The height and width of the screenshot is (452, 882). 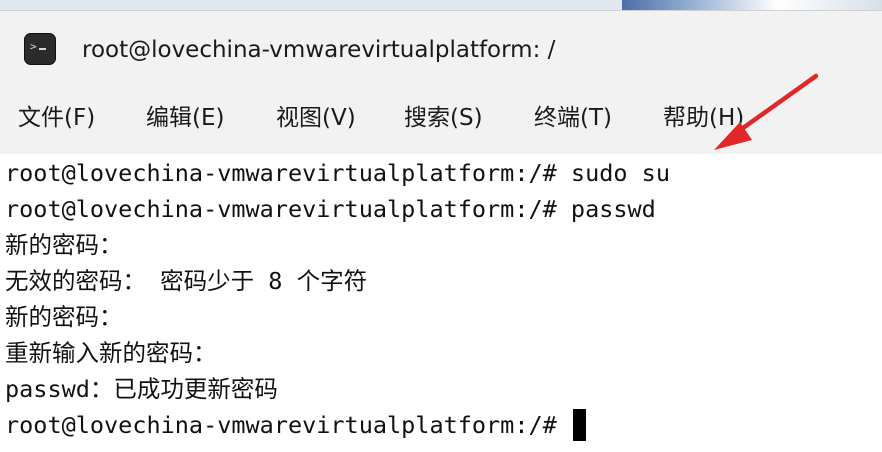 What do you see at coordinates (319, 50) in the screenshot?
I see `window-title: root@lovechina-vmwarevirtualplatform: /` at bounding box center [319, 50].